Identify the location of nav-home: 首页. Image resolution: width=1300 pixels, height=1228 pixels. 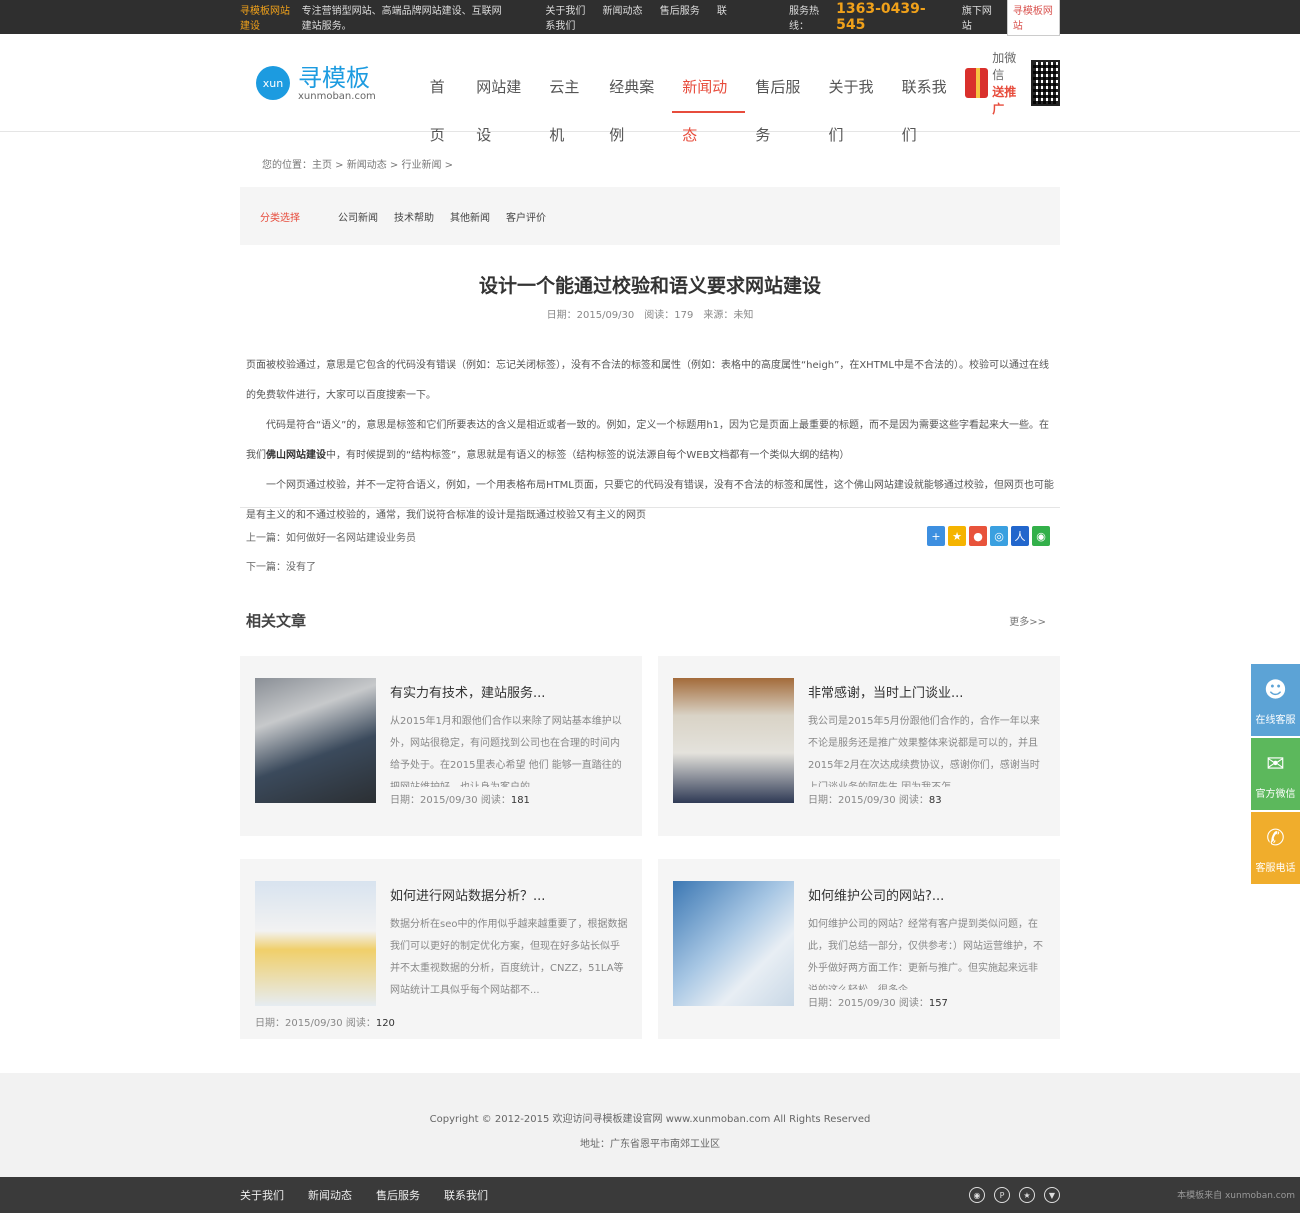
(443, 103).